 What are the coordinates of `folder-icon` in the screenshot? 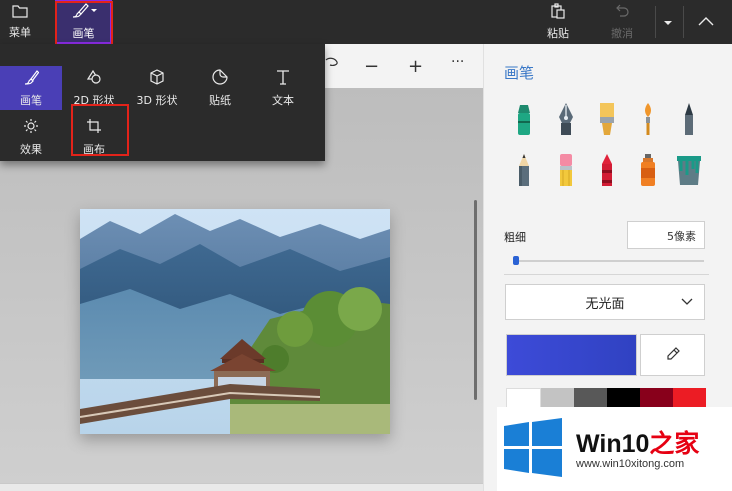 It's located at (20, 12).